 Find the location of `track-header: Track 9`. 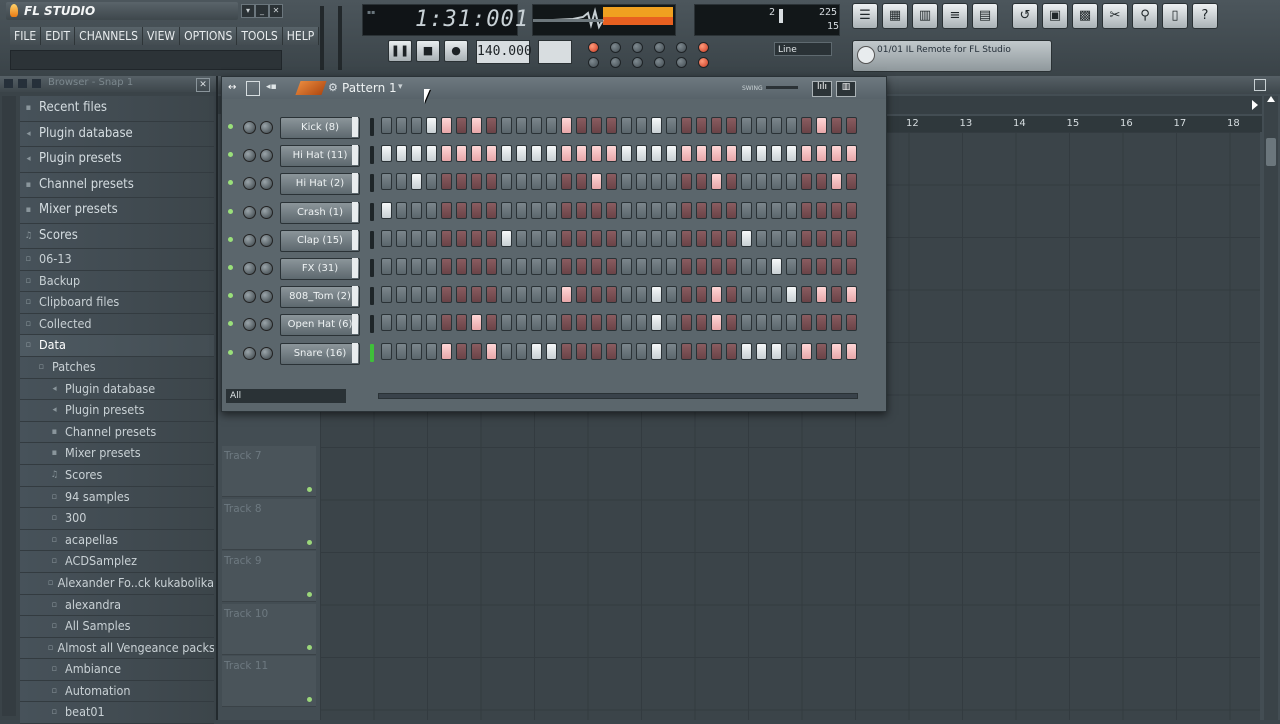

track-header: Track 9 is located at coordinates (269, 576).